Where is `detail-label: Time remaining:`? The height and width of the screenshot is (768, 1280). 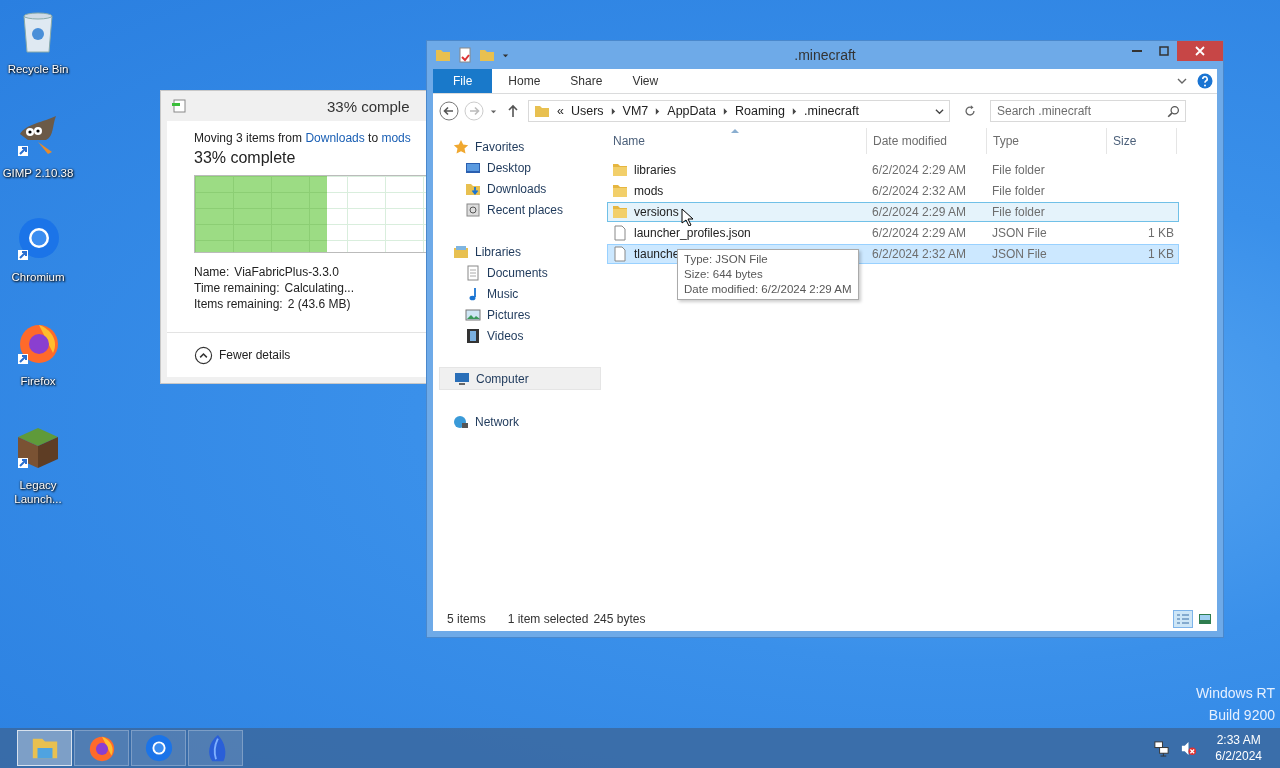 detail-label: Time remaining: is located at coordinates (237, 288).